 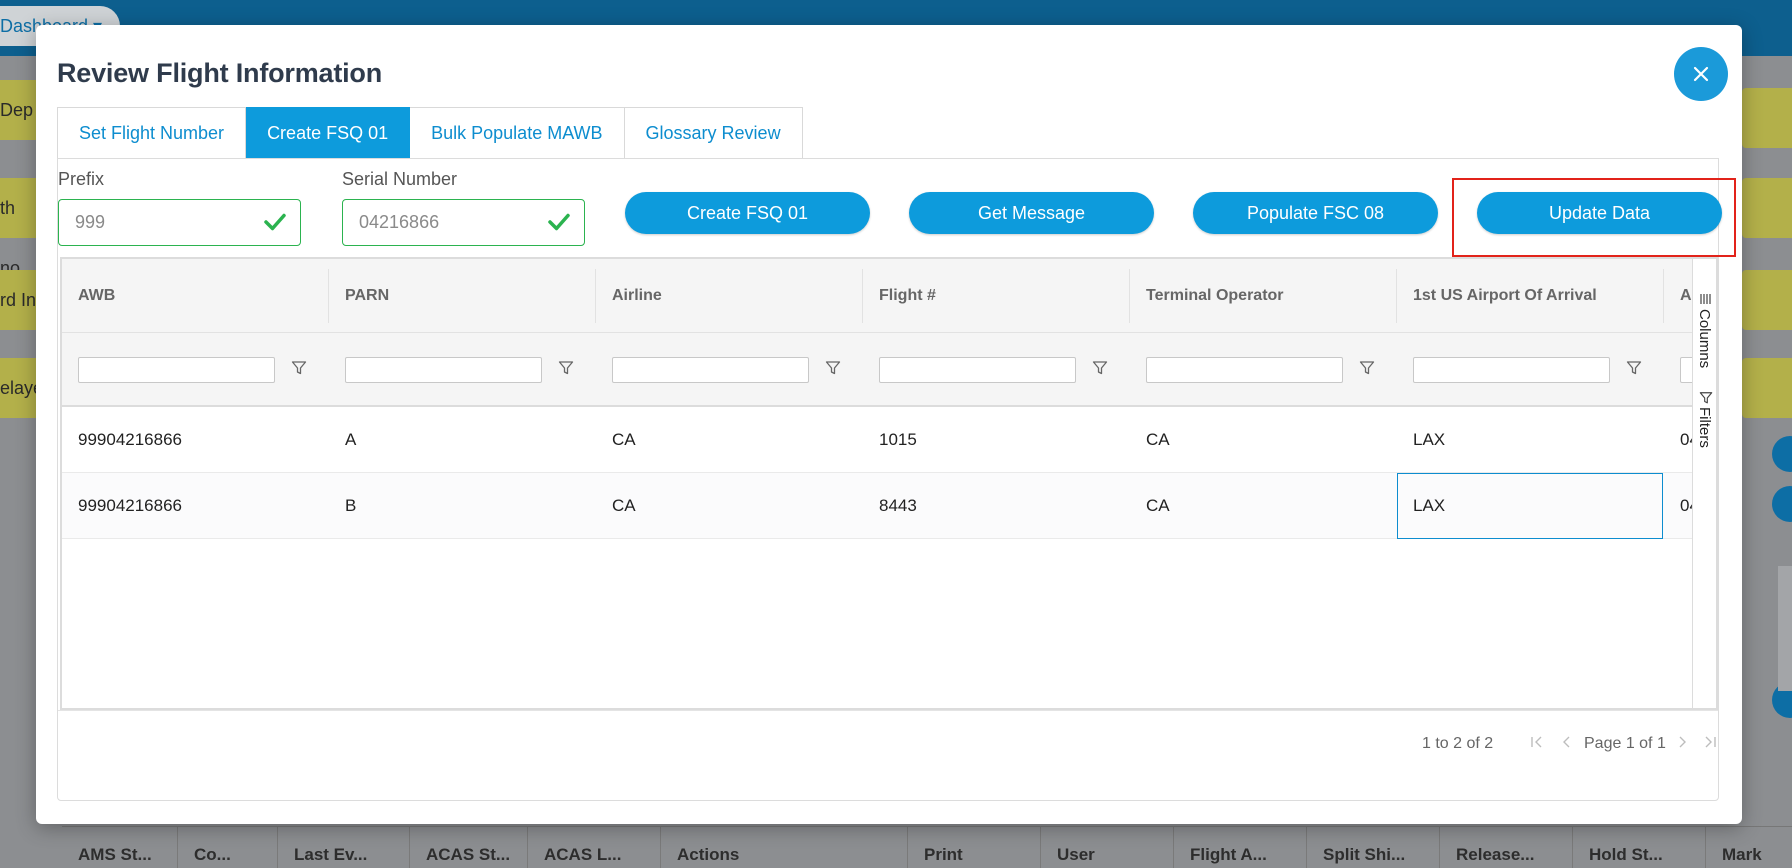 What do you see at coordinates (1315, 213) in the screenshot?
I see `populate-fsc-08-button: Populate FSC 08` at bounding box center [1315, 213].